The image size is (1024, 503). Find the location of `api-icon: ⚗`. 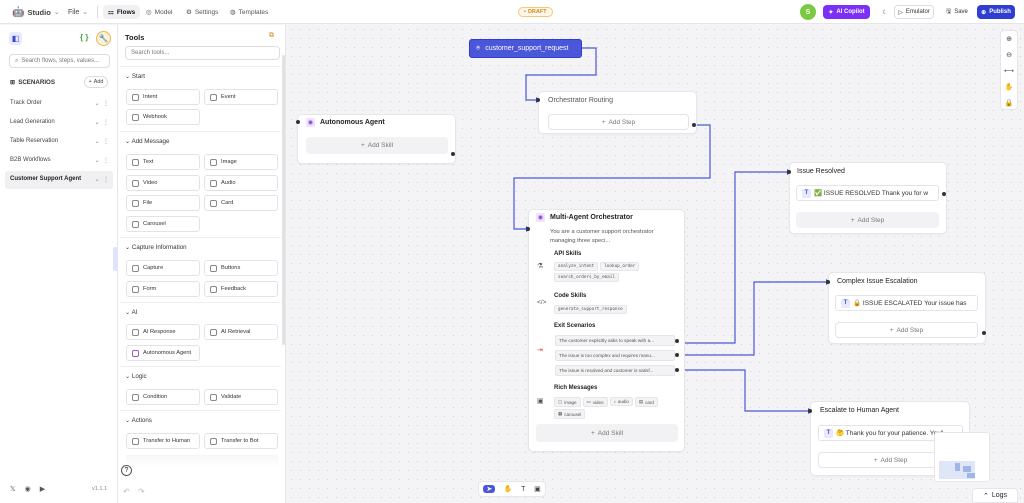

api-icon: ⚗ is located at coordinates (540, 266).